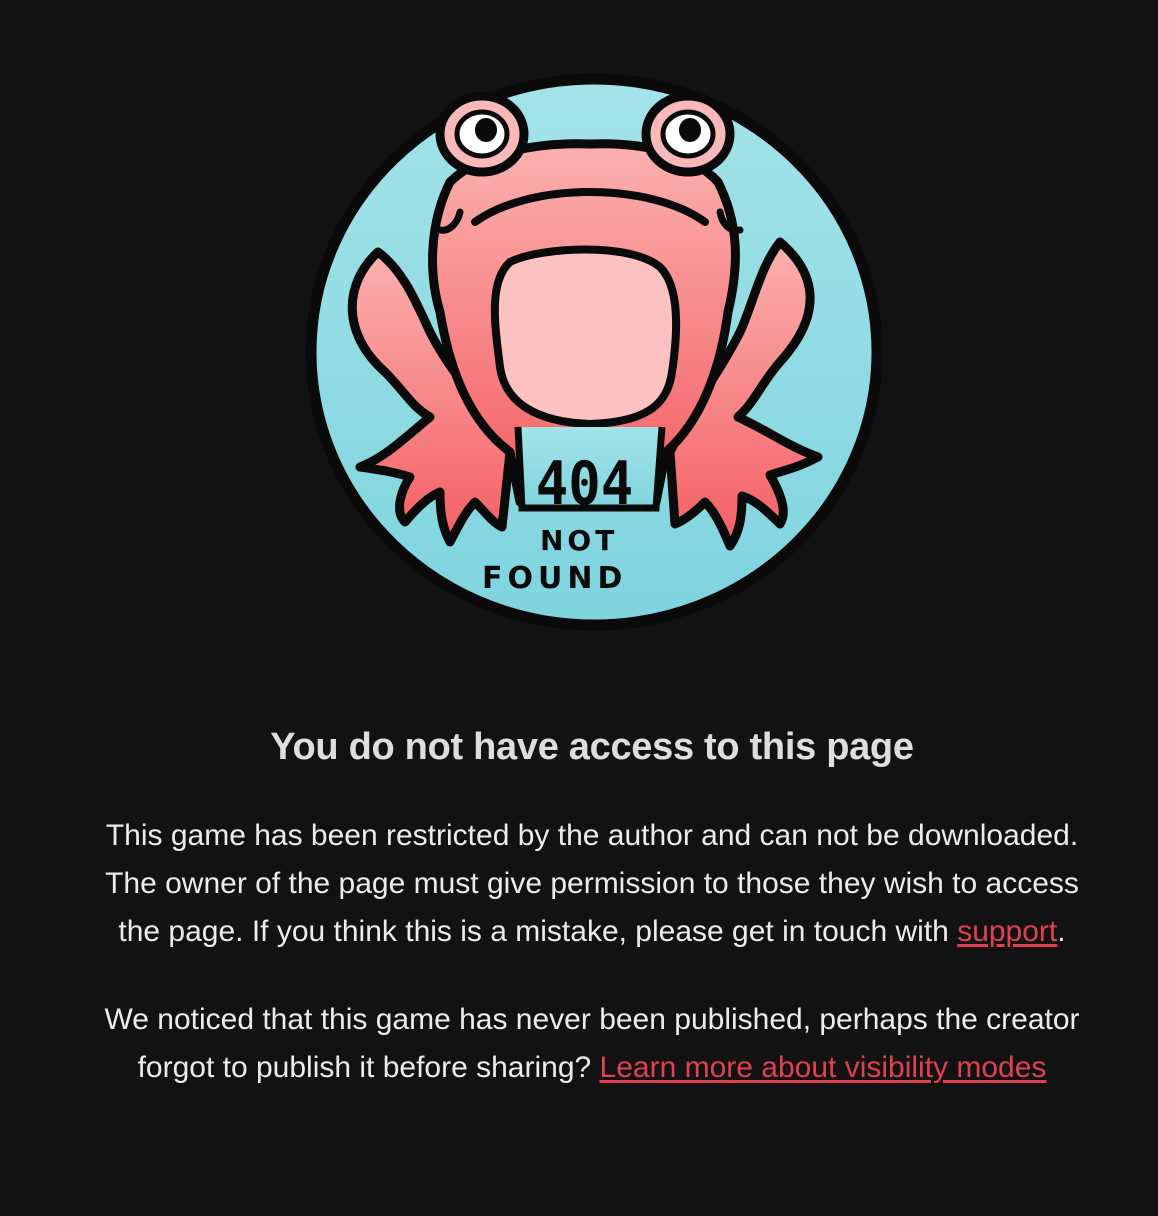  I want to click on visibility-modes-link: Learn more about visibility modes, so click(823, 1067).